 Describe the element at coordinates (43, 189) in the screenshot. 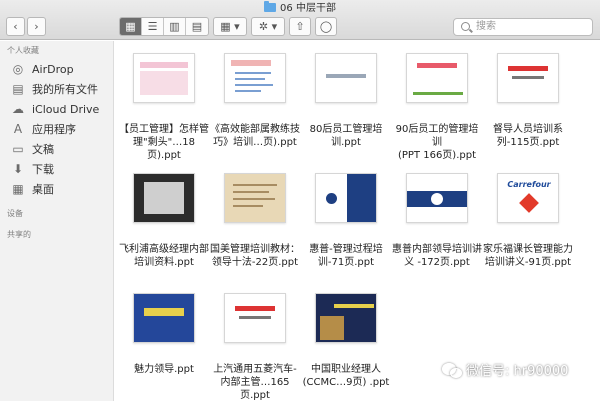

I see `sidebar-item-label: 桌面` at that location.